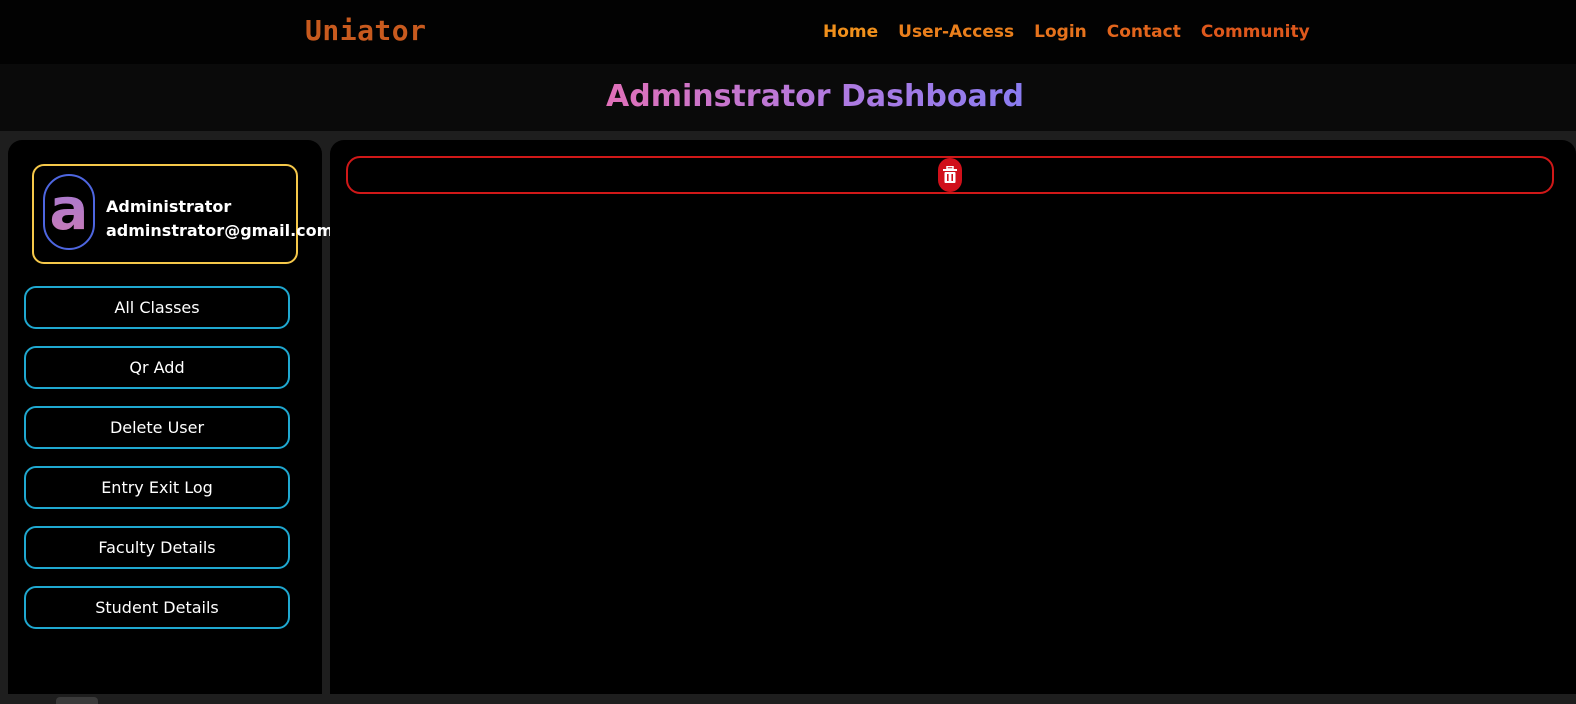  What do you see at coordinates (815, 96) in the screenshot?
I see `page-title: Adminstrator Dashboard` at bounding box center [815, 96].